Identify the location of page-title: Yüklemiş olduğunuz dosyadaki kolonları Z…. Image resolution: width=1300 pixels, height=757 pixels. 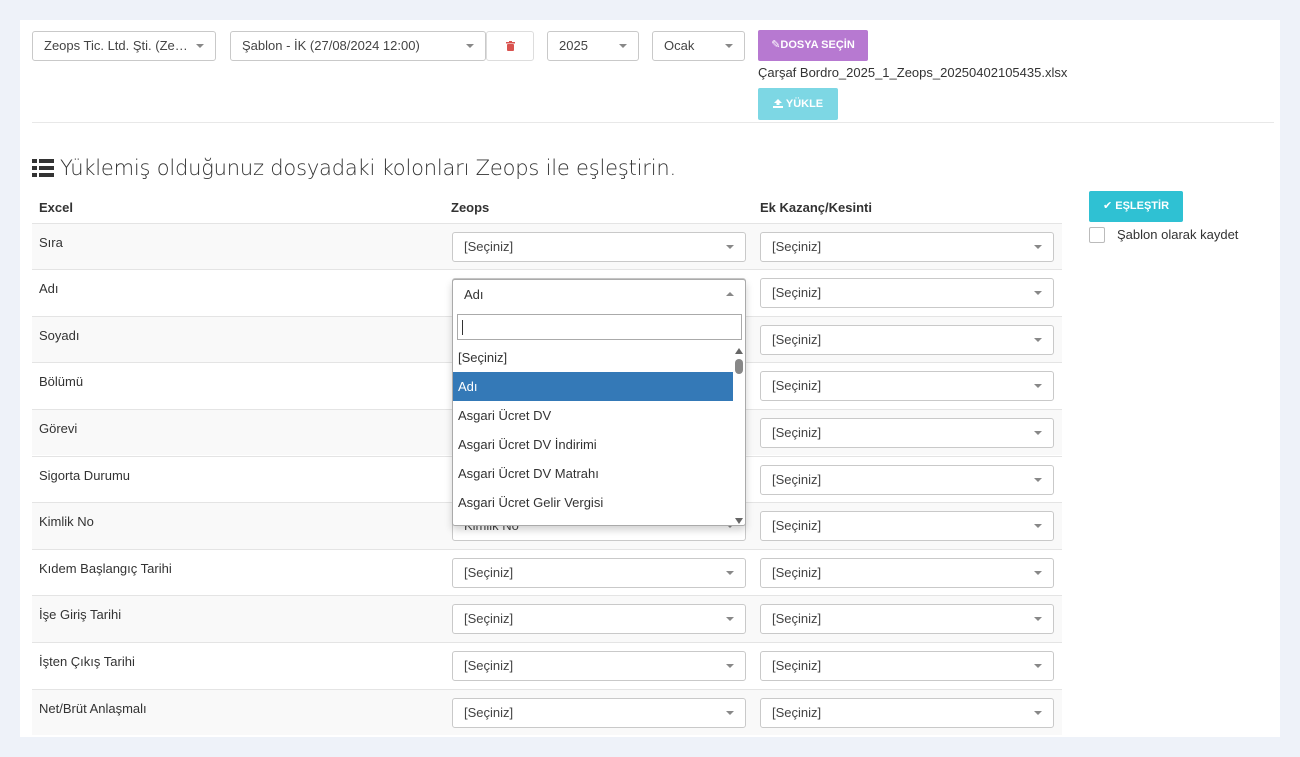
(354, 168).